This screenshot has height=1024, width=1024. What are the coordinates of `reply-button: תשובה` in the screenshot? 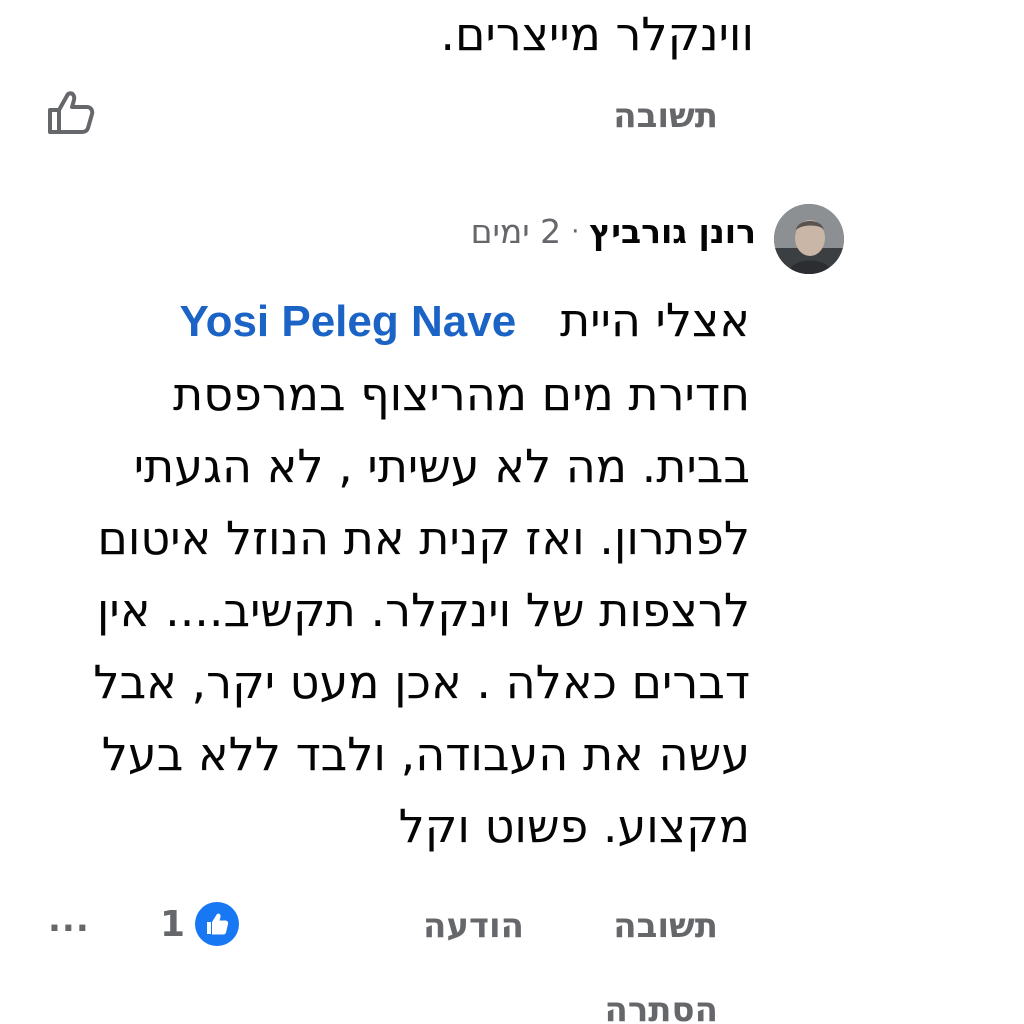 It's located at (665, 926).